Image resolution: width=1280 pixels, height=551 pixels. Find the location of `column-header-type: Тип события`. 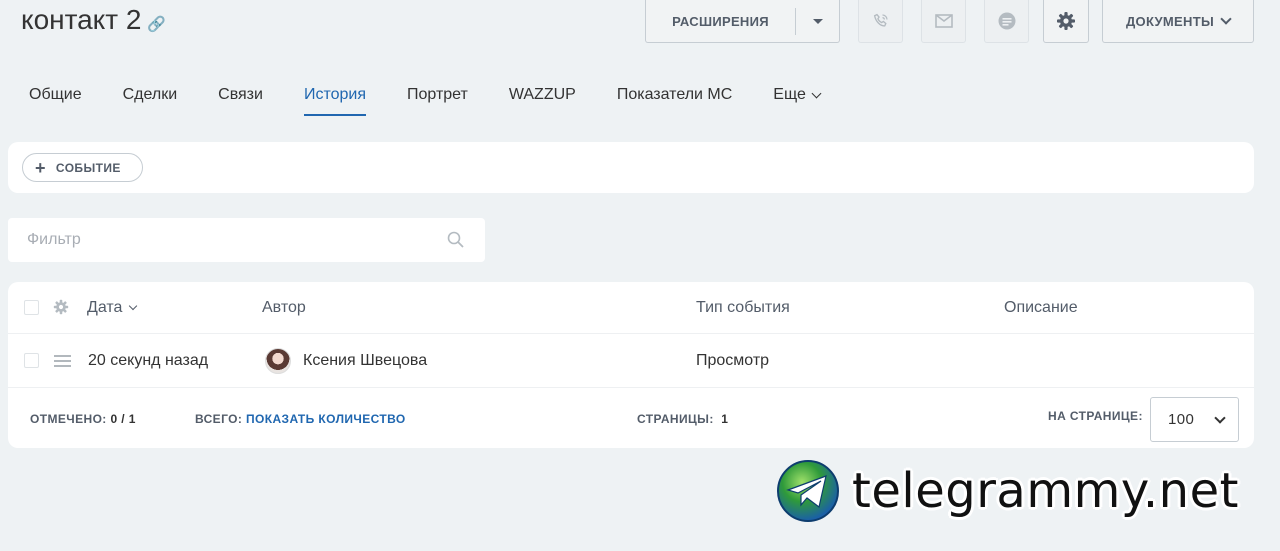

column-header-type: Тип события is located at coordinates (743, 308).